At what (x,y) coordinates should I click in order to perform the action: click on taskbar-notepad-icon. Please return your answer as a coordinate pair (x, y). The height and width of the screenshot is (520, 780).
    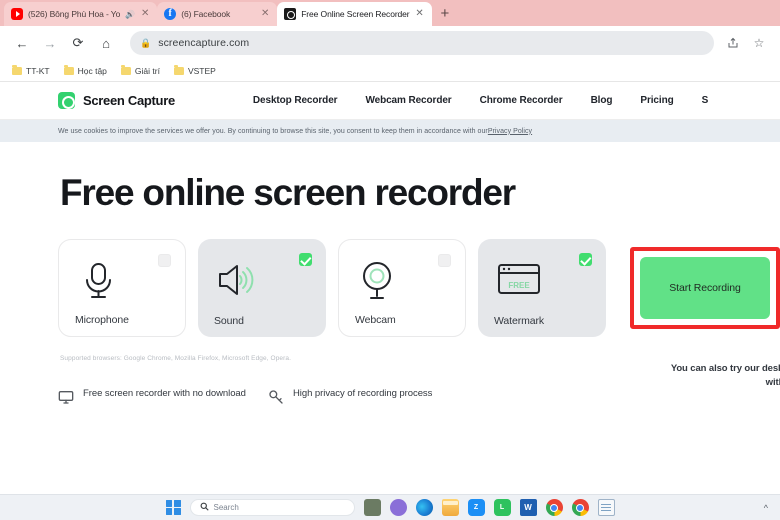
    Looking at the image, I should click on (606, 507).